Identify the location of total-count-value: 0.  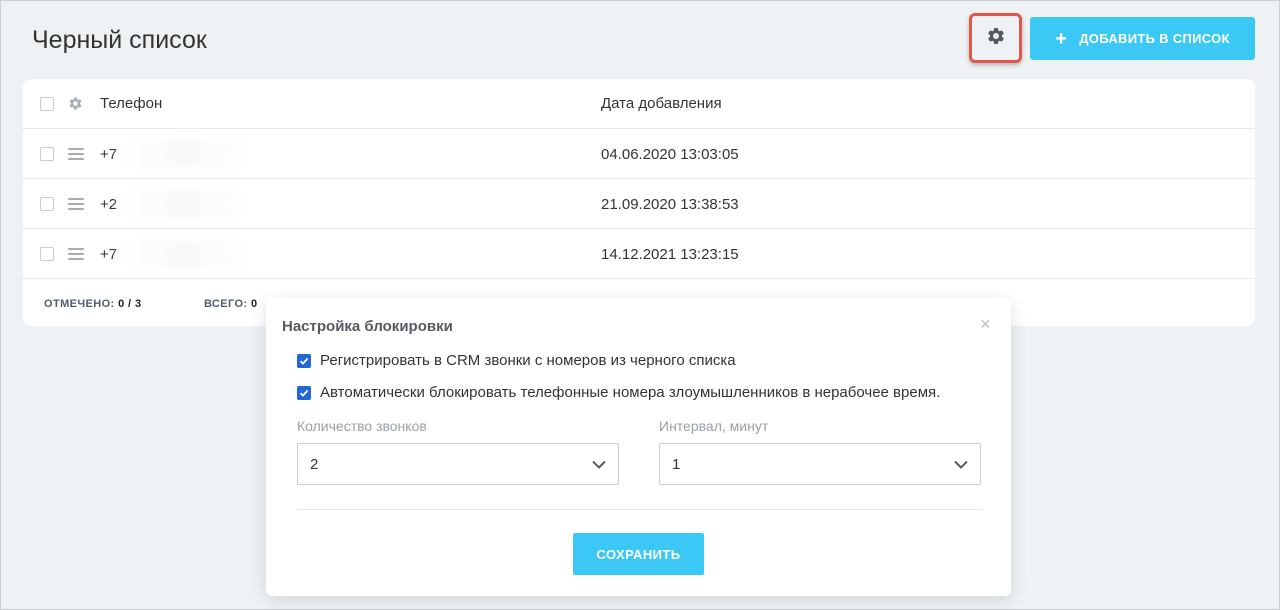
(254, 304).